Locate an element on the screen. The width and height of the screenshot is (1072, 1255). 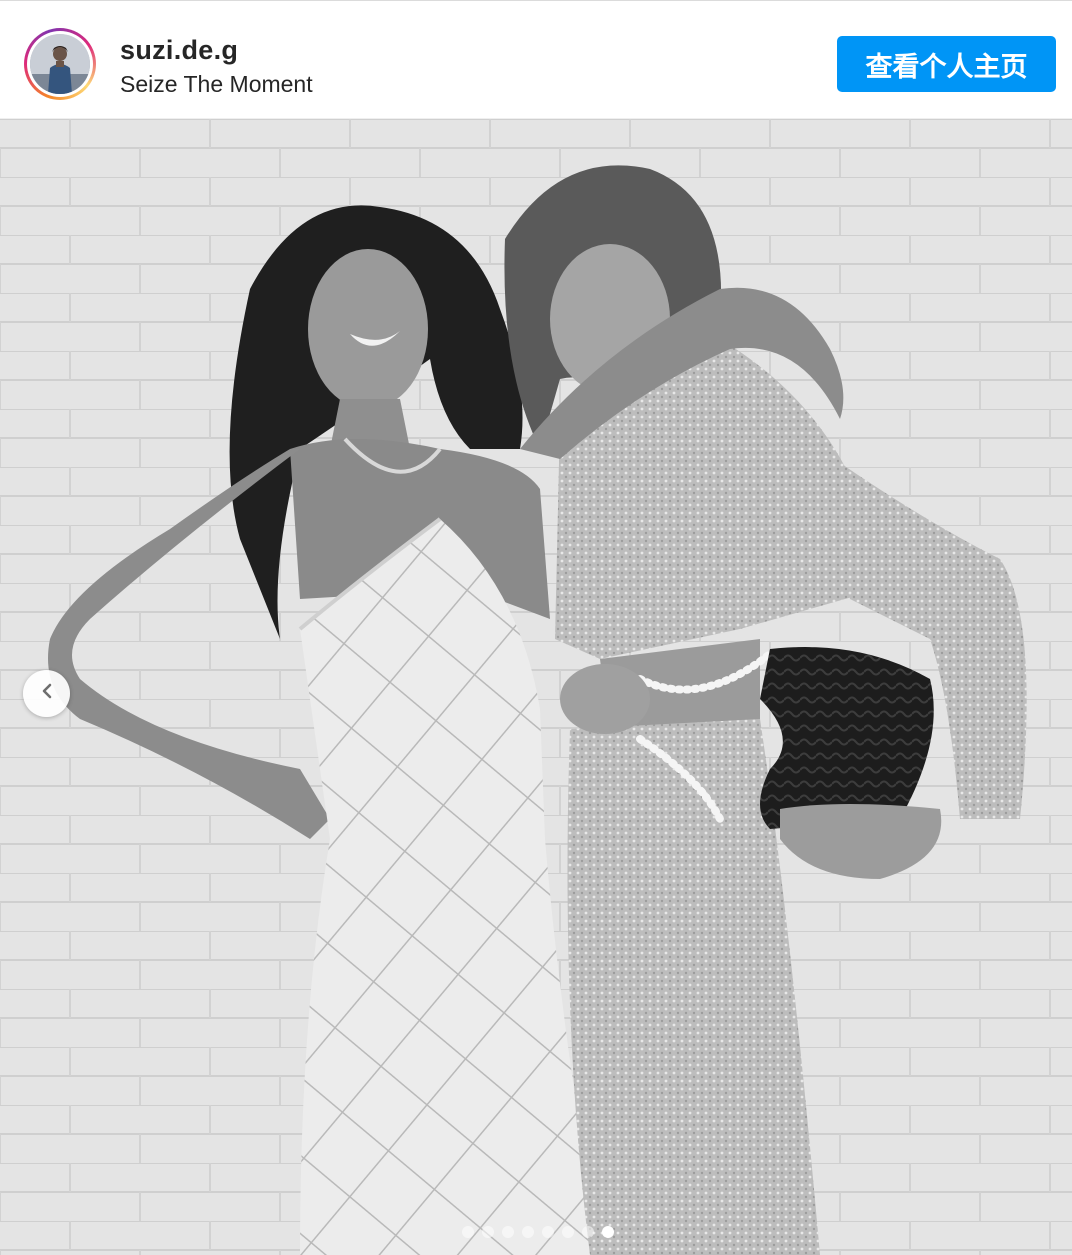
post-header: suzi.de.g Seize The Moment 查看个人主页 is located at coordinates (536, 64).